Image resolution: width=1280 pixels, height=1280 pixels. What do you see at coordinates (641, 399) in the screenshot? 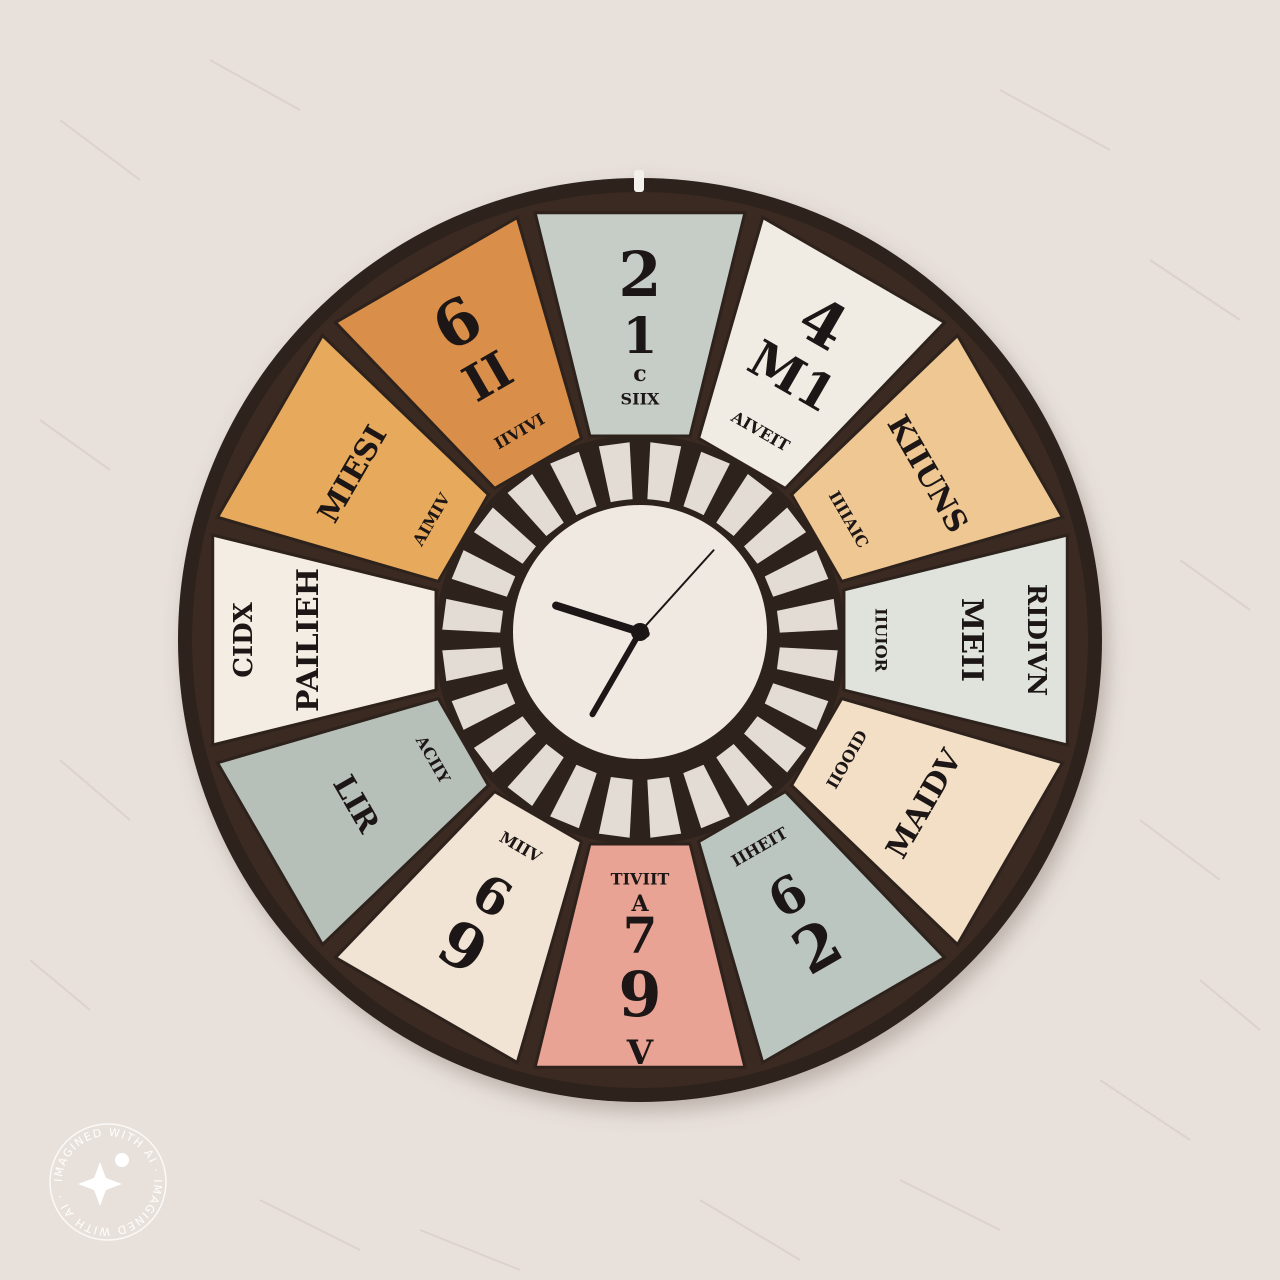
I see `seg-top-tag-label: SIIX` at bounding box center [641, 399].